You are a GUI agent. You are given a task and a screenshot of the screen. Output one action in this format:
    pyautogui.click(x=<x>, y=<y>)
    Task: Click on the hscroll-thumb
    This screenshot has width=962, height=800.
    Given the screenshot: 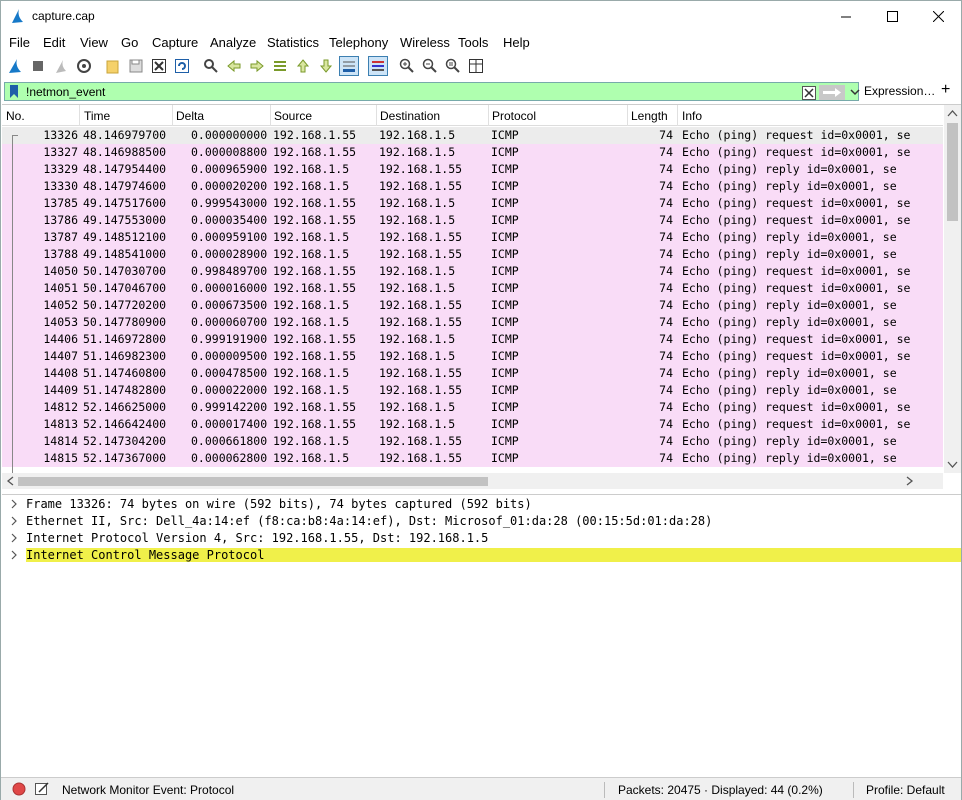 What is the action you would take?
    pyautogui.click(x=253, y=481)
    